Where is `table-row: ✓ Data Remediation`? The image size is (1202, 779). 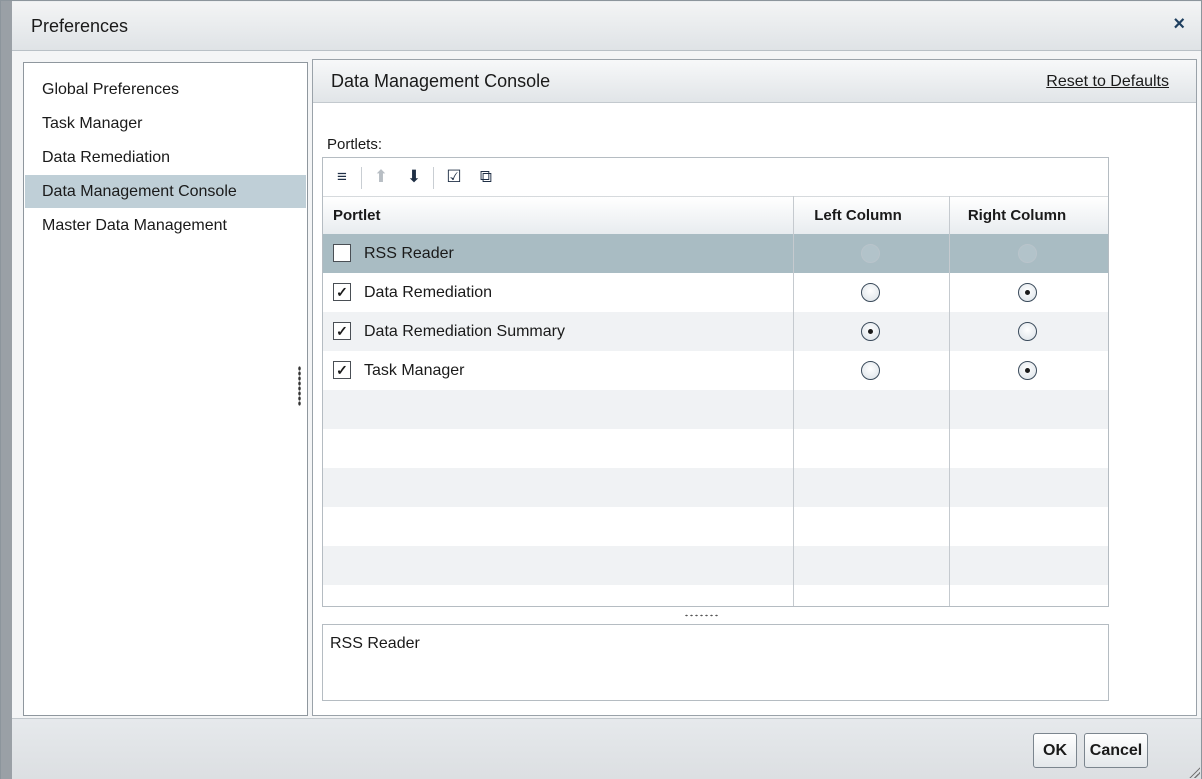
table-row: ✓ Data Remediation is located at coordinates (715, 292).